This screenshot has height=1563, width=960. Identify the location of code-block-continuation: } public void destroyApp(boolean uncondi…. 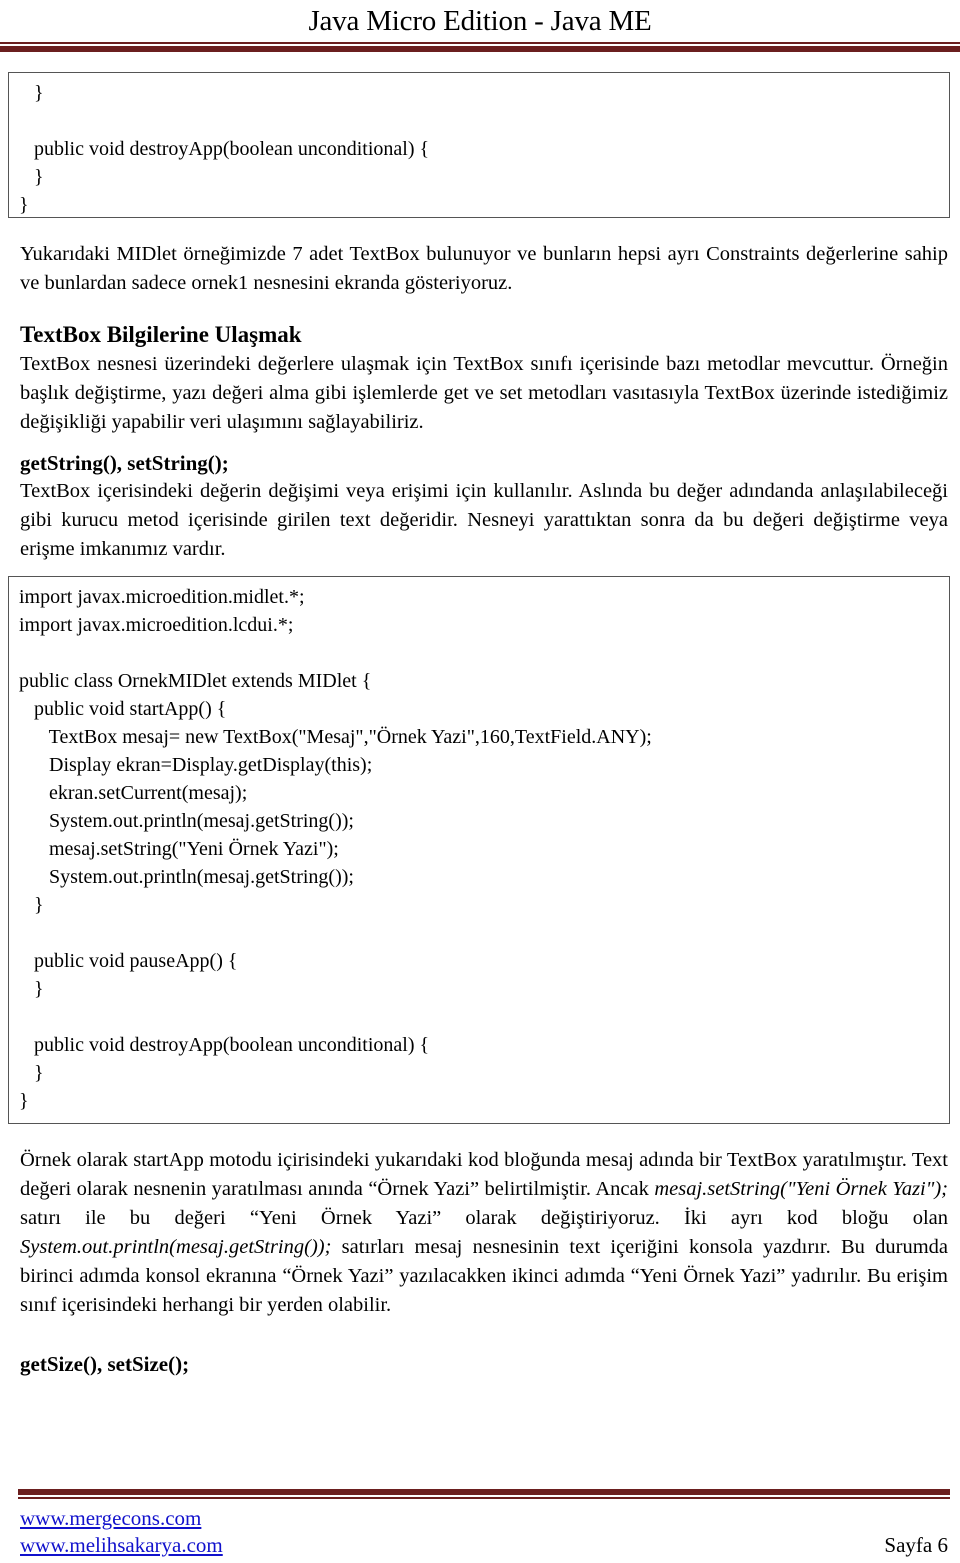
(479, 145).